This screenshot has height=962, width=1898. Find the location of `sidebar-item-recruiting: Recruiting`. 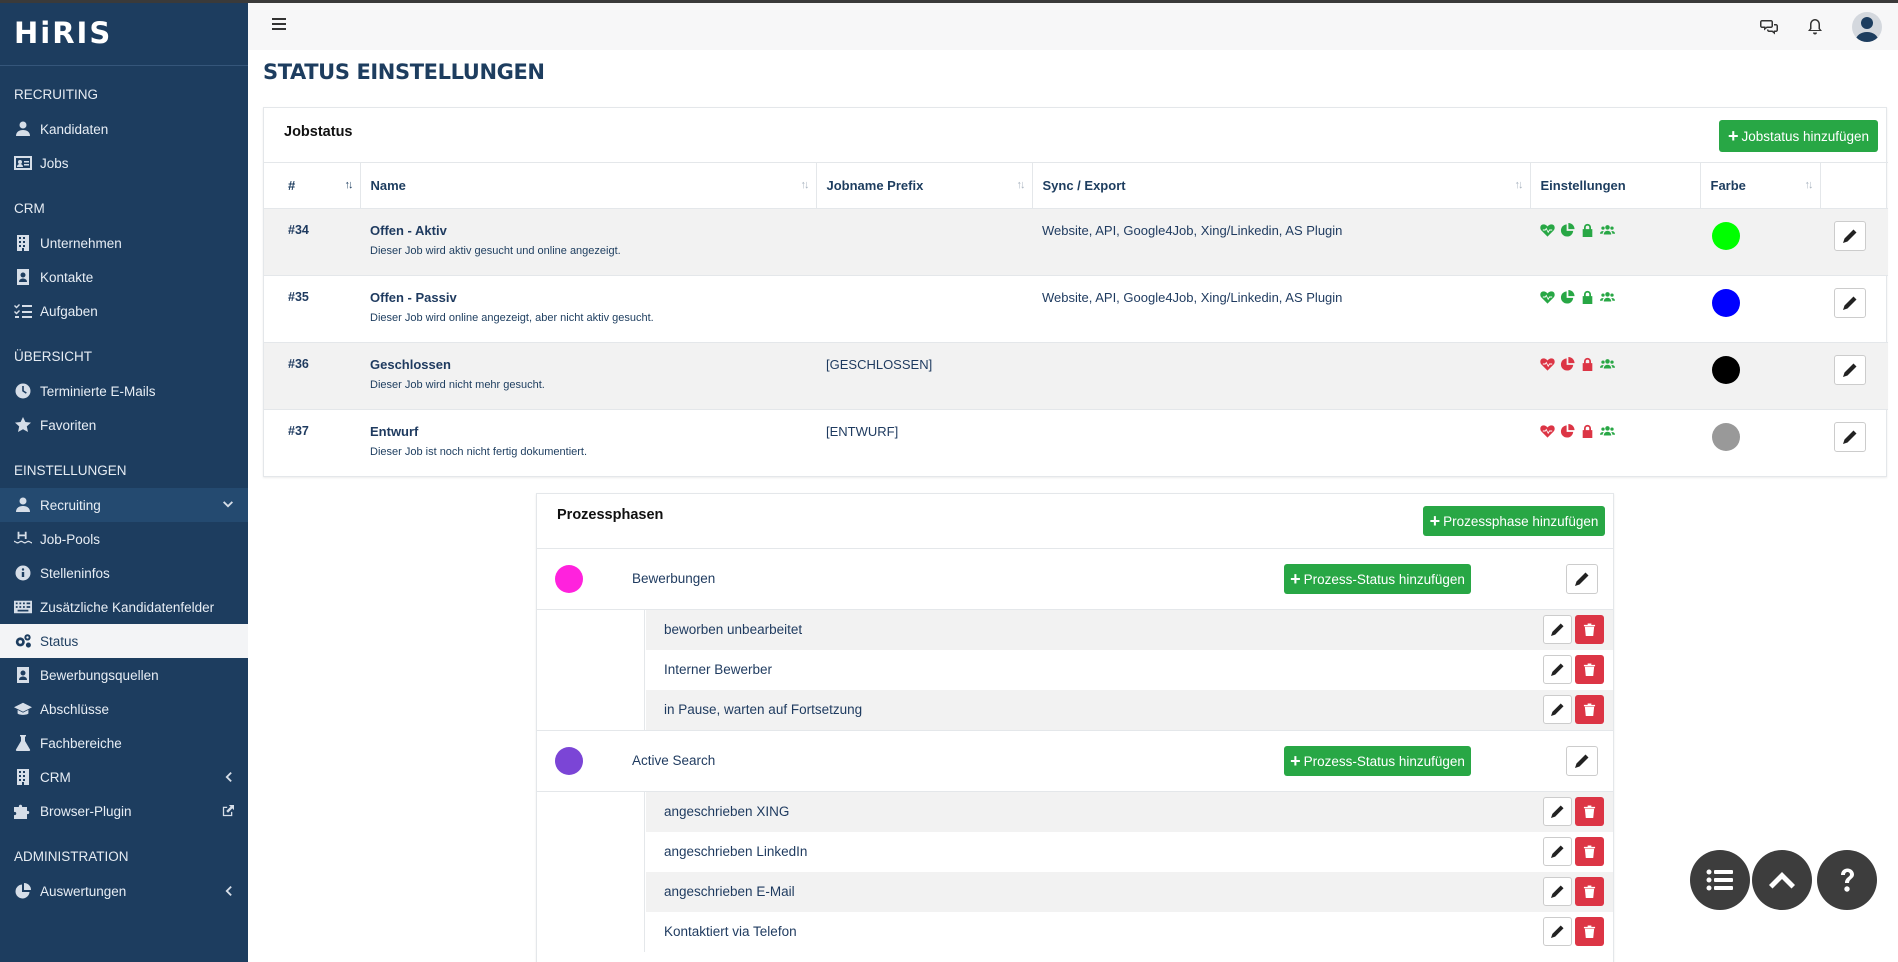

sidebar-item-recruiting: Recruiting is located at coordinates (124, 505).